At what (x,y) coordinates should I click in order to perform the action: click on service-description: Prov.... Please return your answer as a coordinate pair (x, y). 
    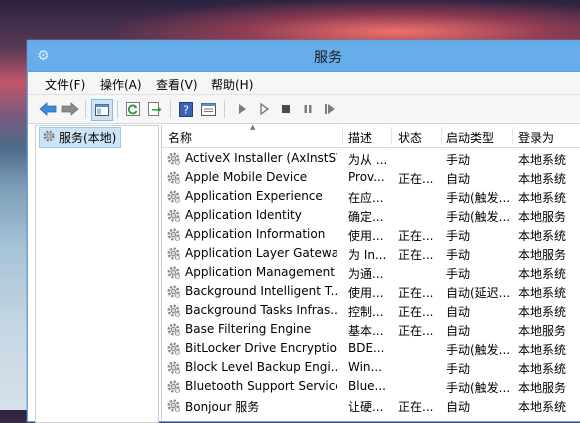
    Looking at the image, I should click on (366, 177).